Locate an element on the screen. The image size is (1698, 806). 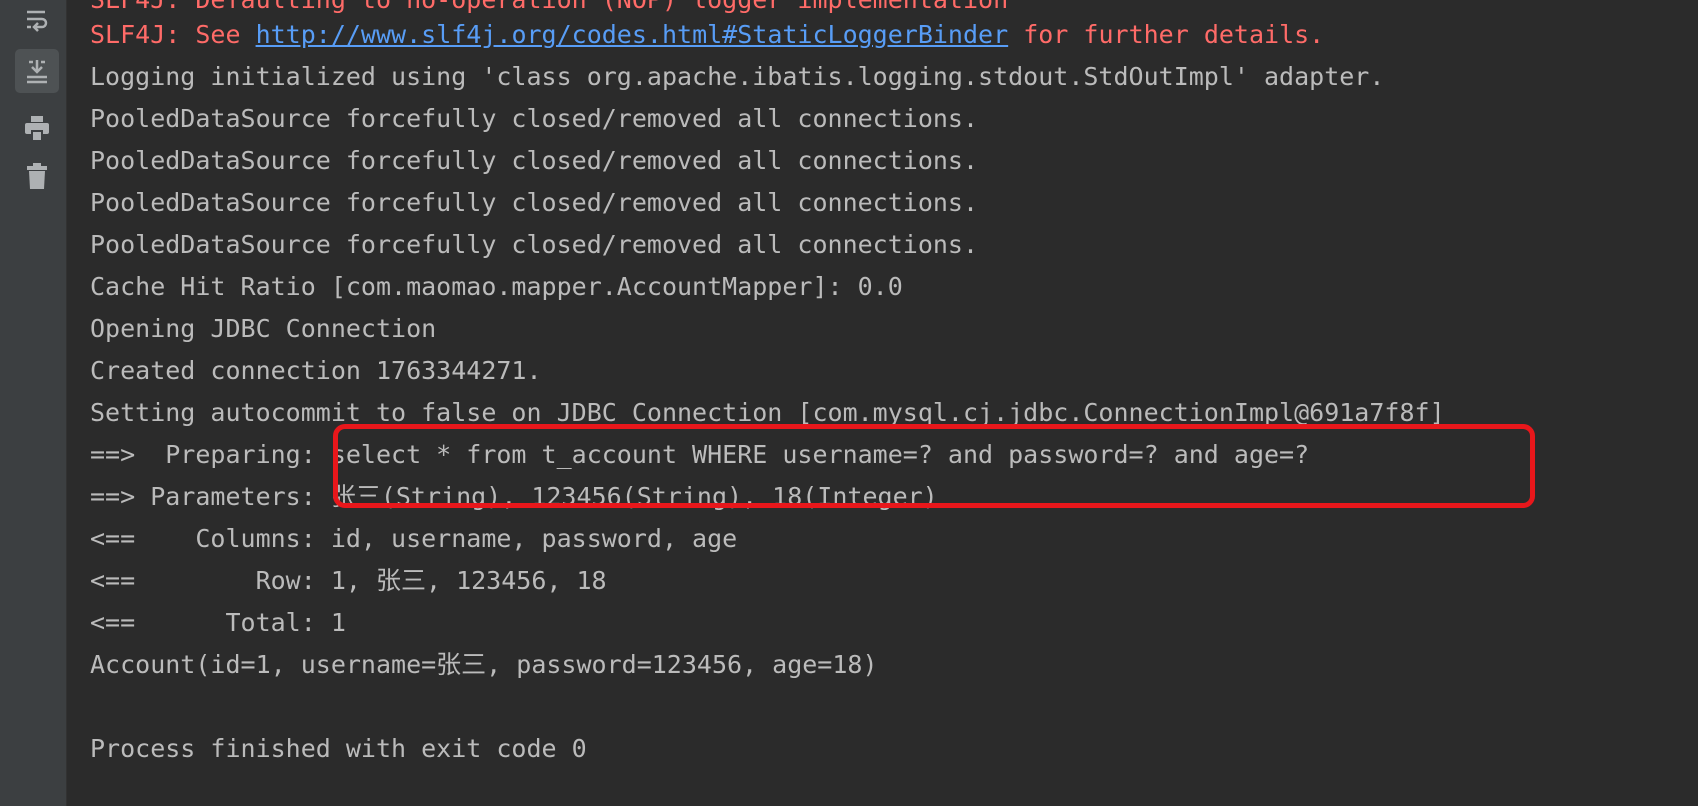
scroll-to-end-icon is located at coordinates (37, 71).